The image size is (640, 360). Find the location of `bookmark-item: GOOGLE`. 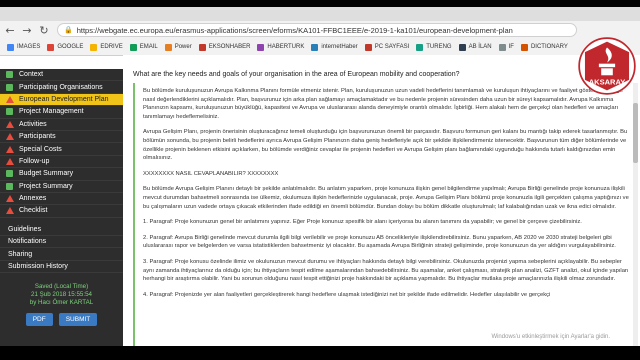

bookmark-item: GOOGLE is located at coordinates (65, 47).